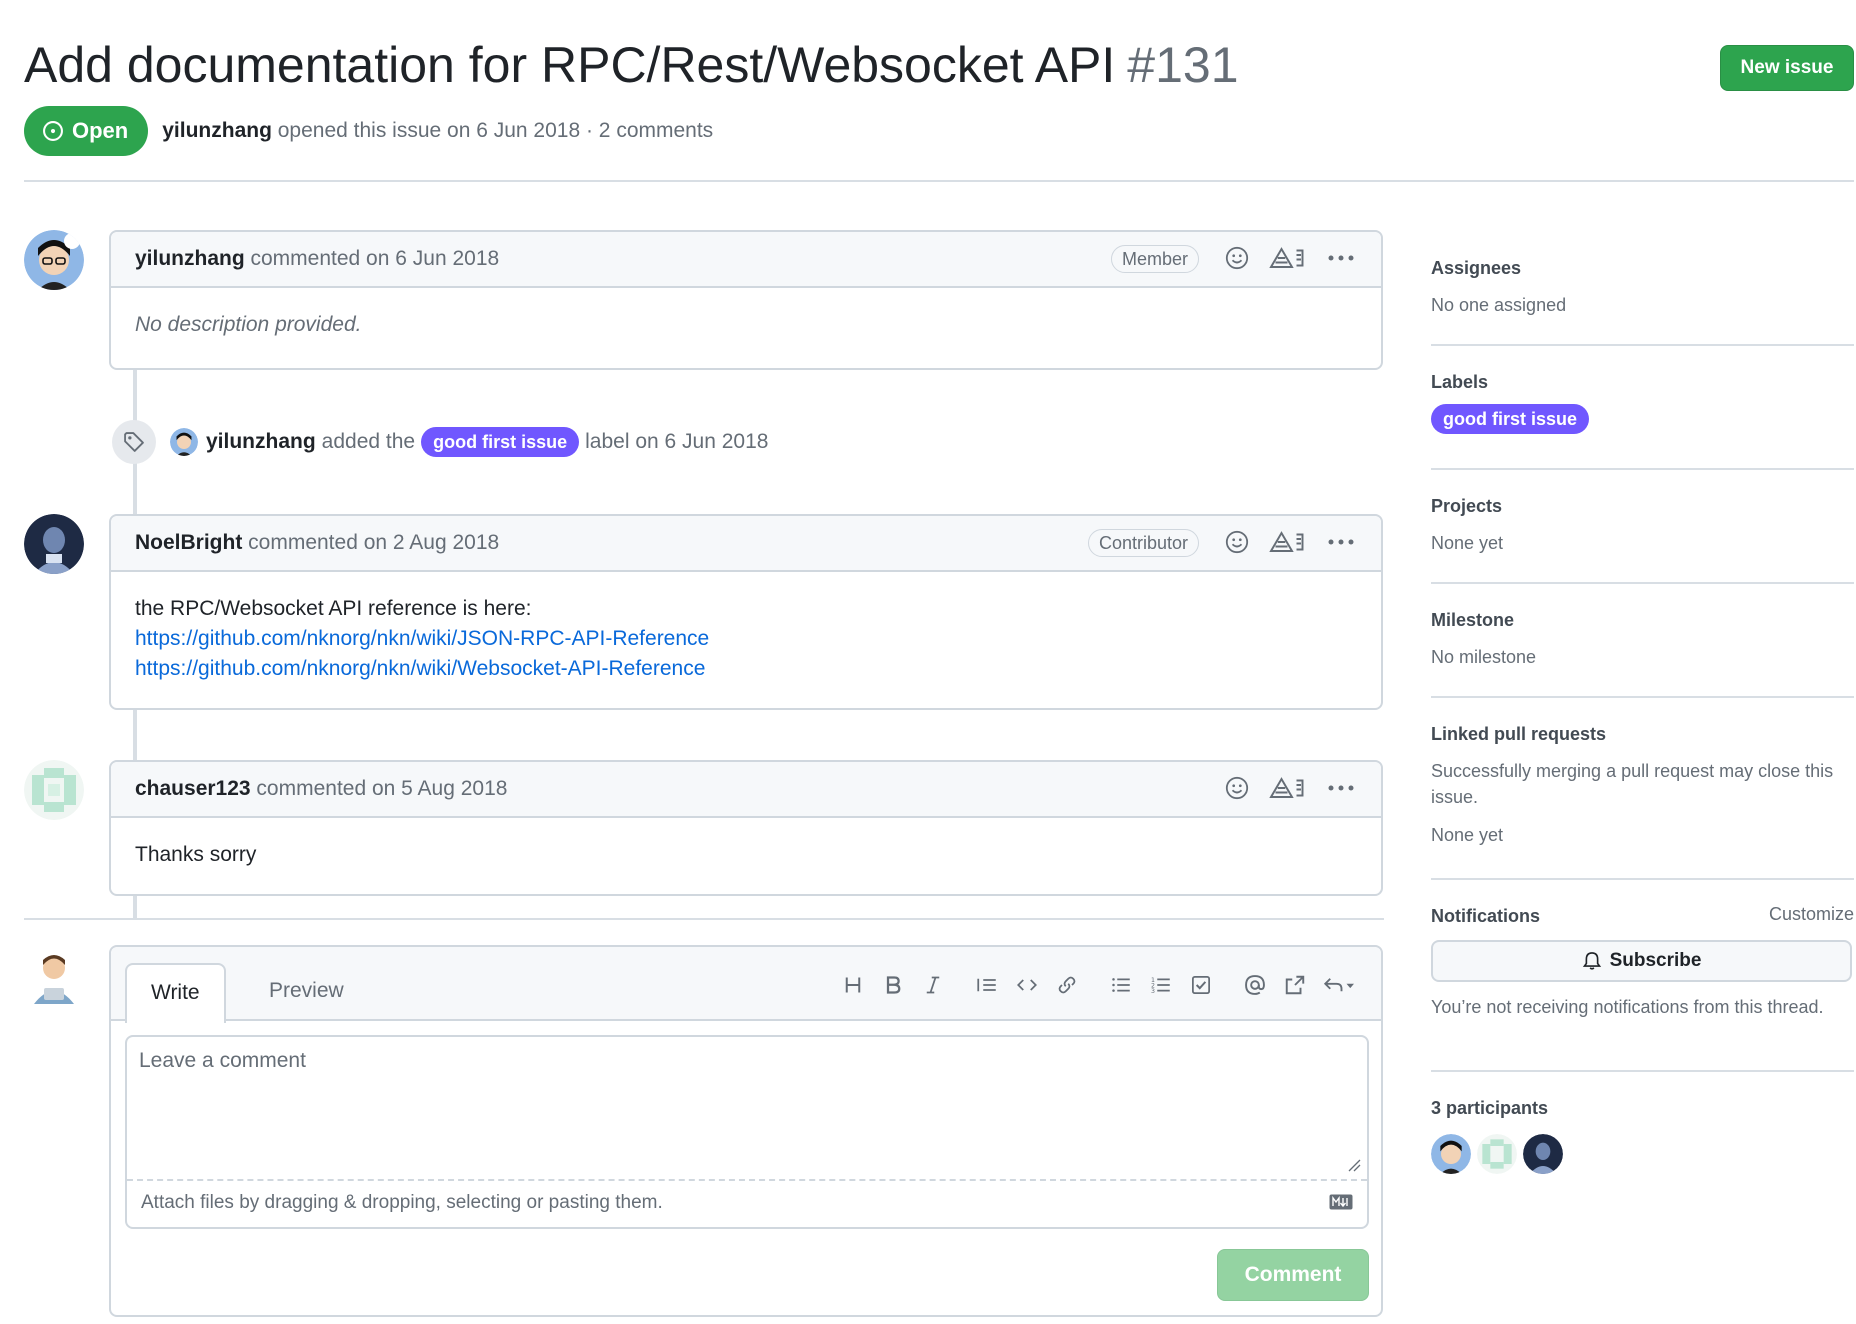 This screenshot has height=1324, width=1856. What do you see at coordinates (1476, 268) in the screenshot?
I see `assignees-title: Assignees` at bounding box center [1476, 268].